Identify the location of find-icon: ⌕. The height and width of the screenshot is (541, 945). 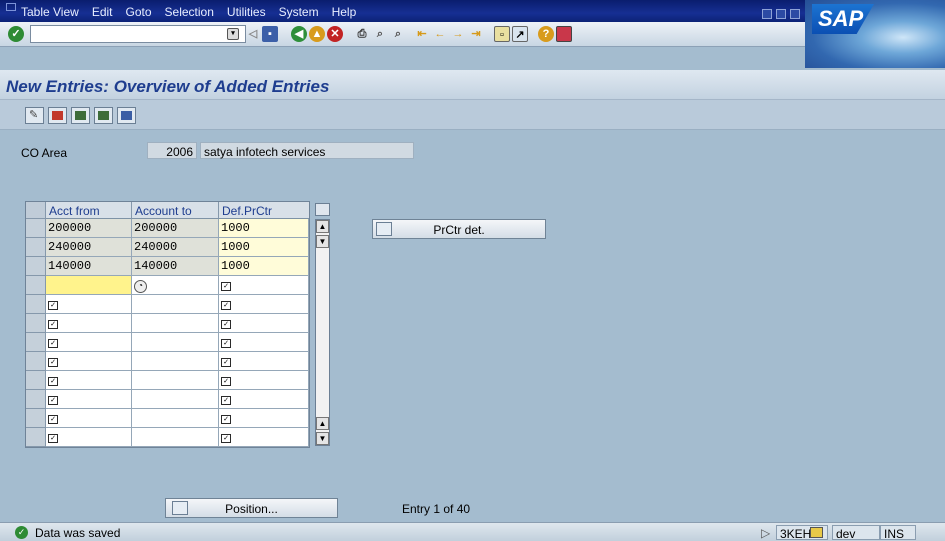
(380, 34).